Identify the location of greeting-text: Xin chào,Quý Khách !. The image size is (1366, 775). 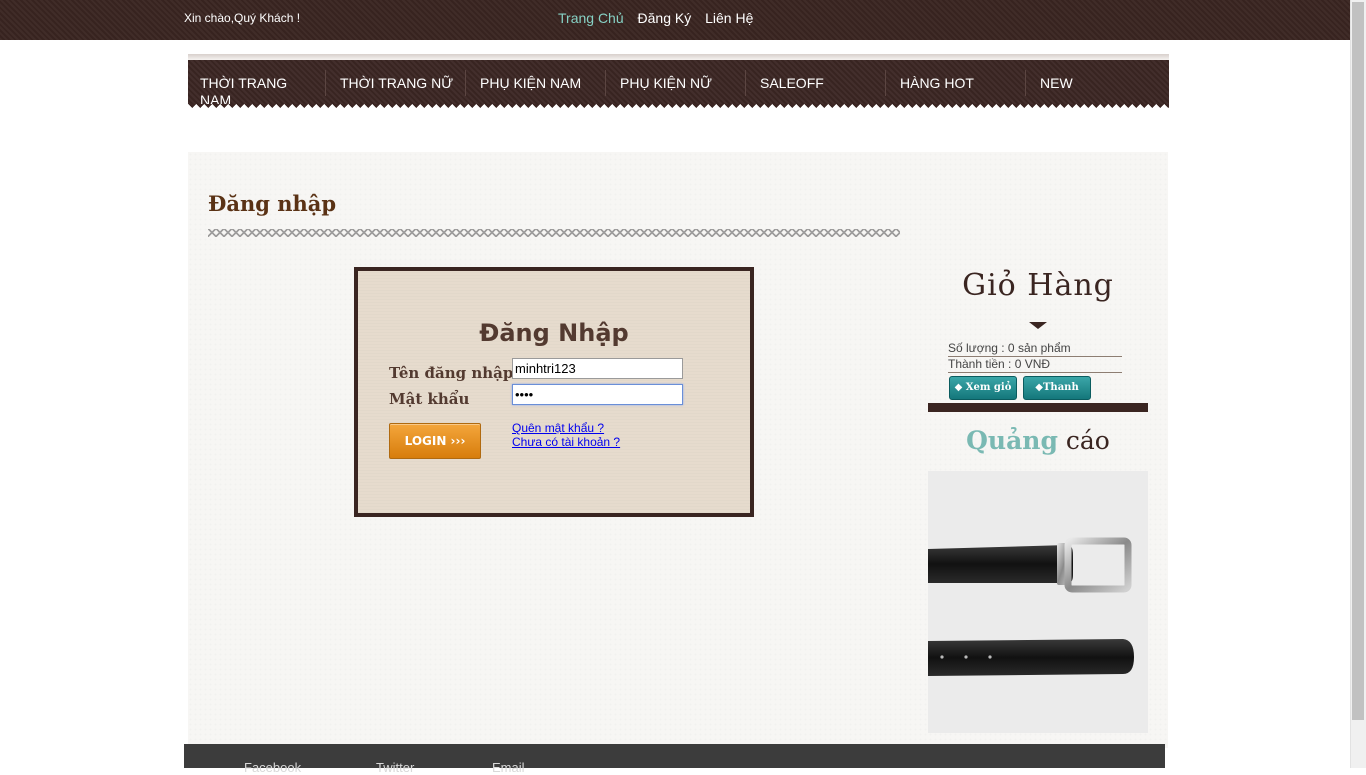
(242, 18).